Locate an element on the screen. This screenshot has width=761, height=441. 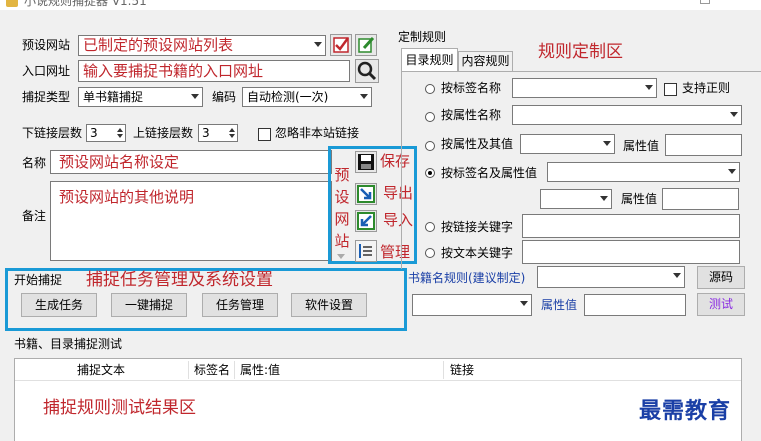
by-text-keyword-label: 按文本关键字 is located at coordinates (477, 253).